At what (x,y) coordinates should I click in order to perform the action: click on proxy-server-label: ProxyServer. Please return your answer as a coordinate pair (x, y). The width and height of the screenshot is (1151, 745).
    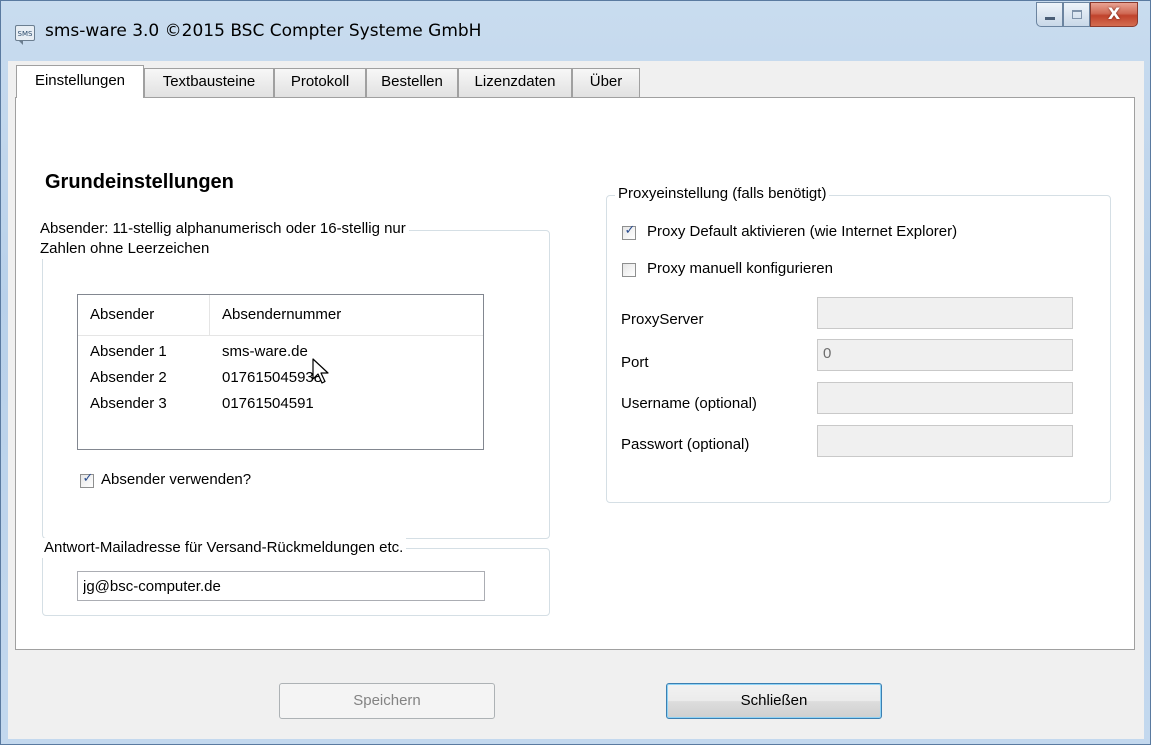
    Looking at the image, I should click on (662, 319).